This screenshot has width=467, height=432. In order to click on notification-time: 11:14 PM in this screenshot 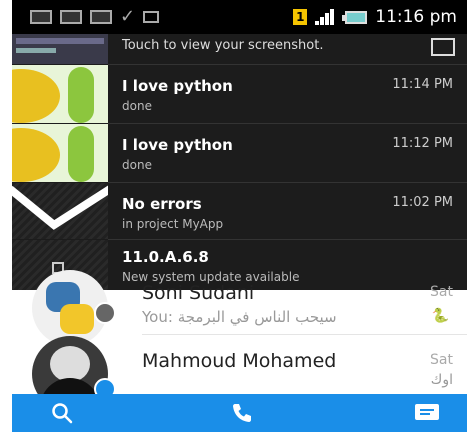, I will do `click(422, 84)`.